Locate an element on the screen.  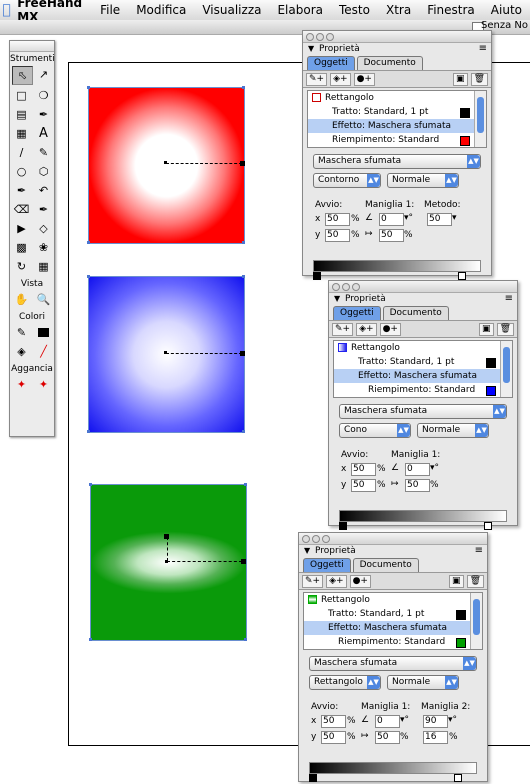
subselect-tool-icon: ↗ is located at coordinates (43, 74).